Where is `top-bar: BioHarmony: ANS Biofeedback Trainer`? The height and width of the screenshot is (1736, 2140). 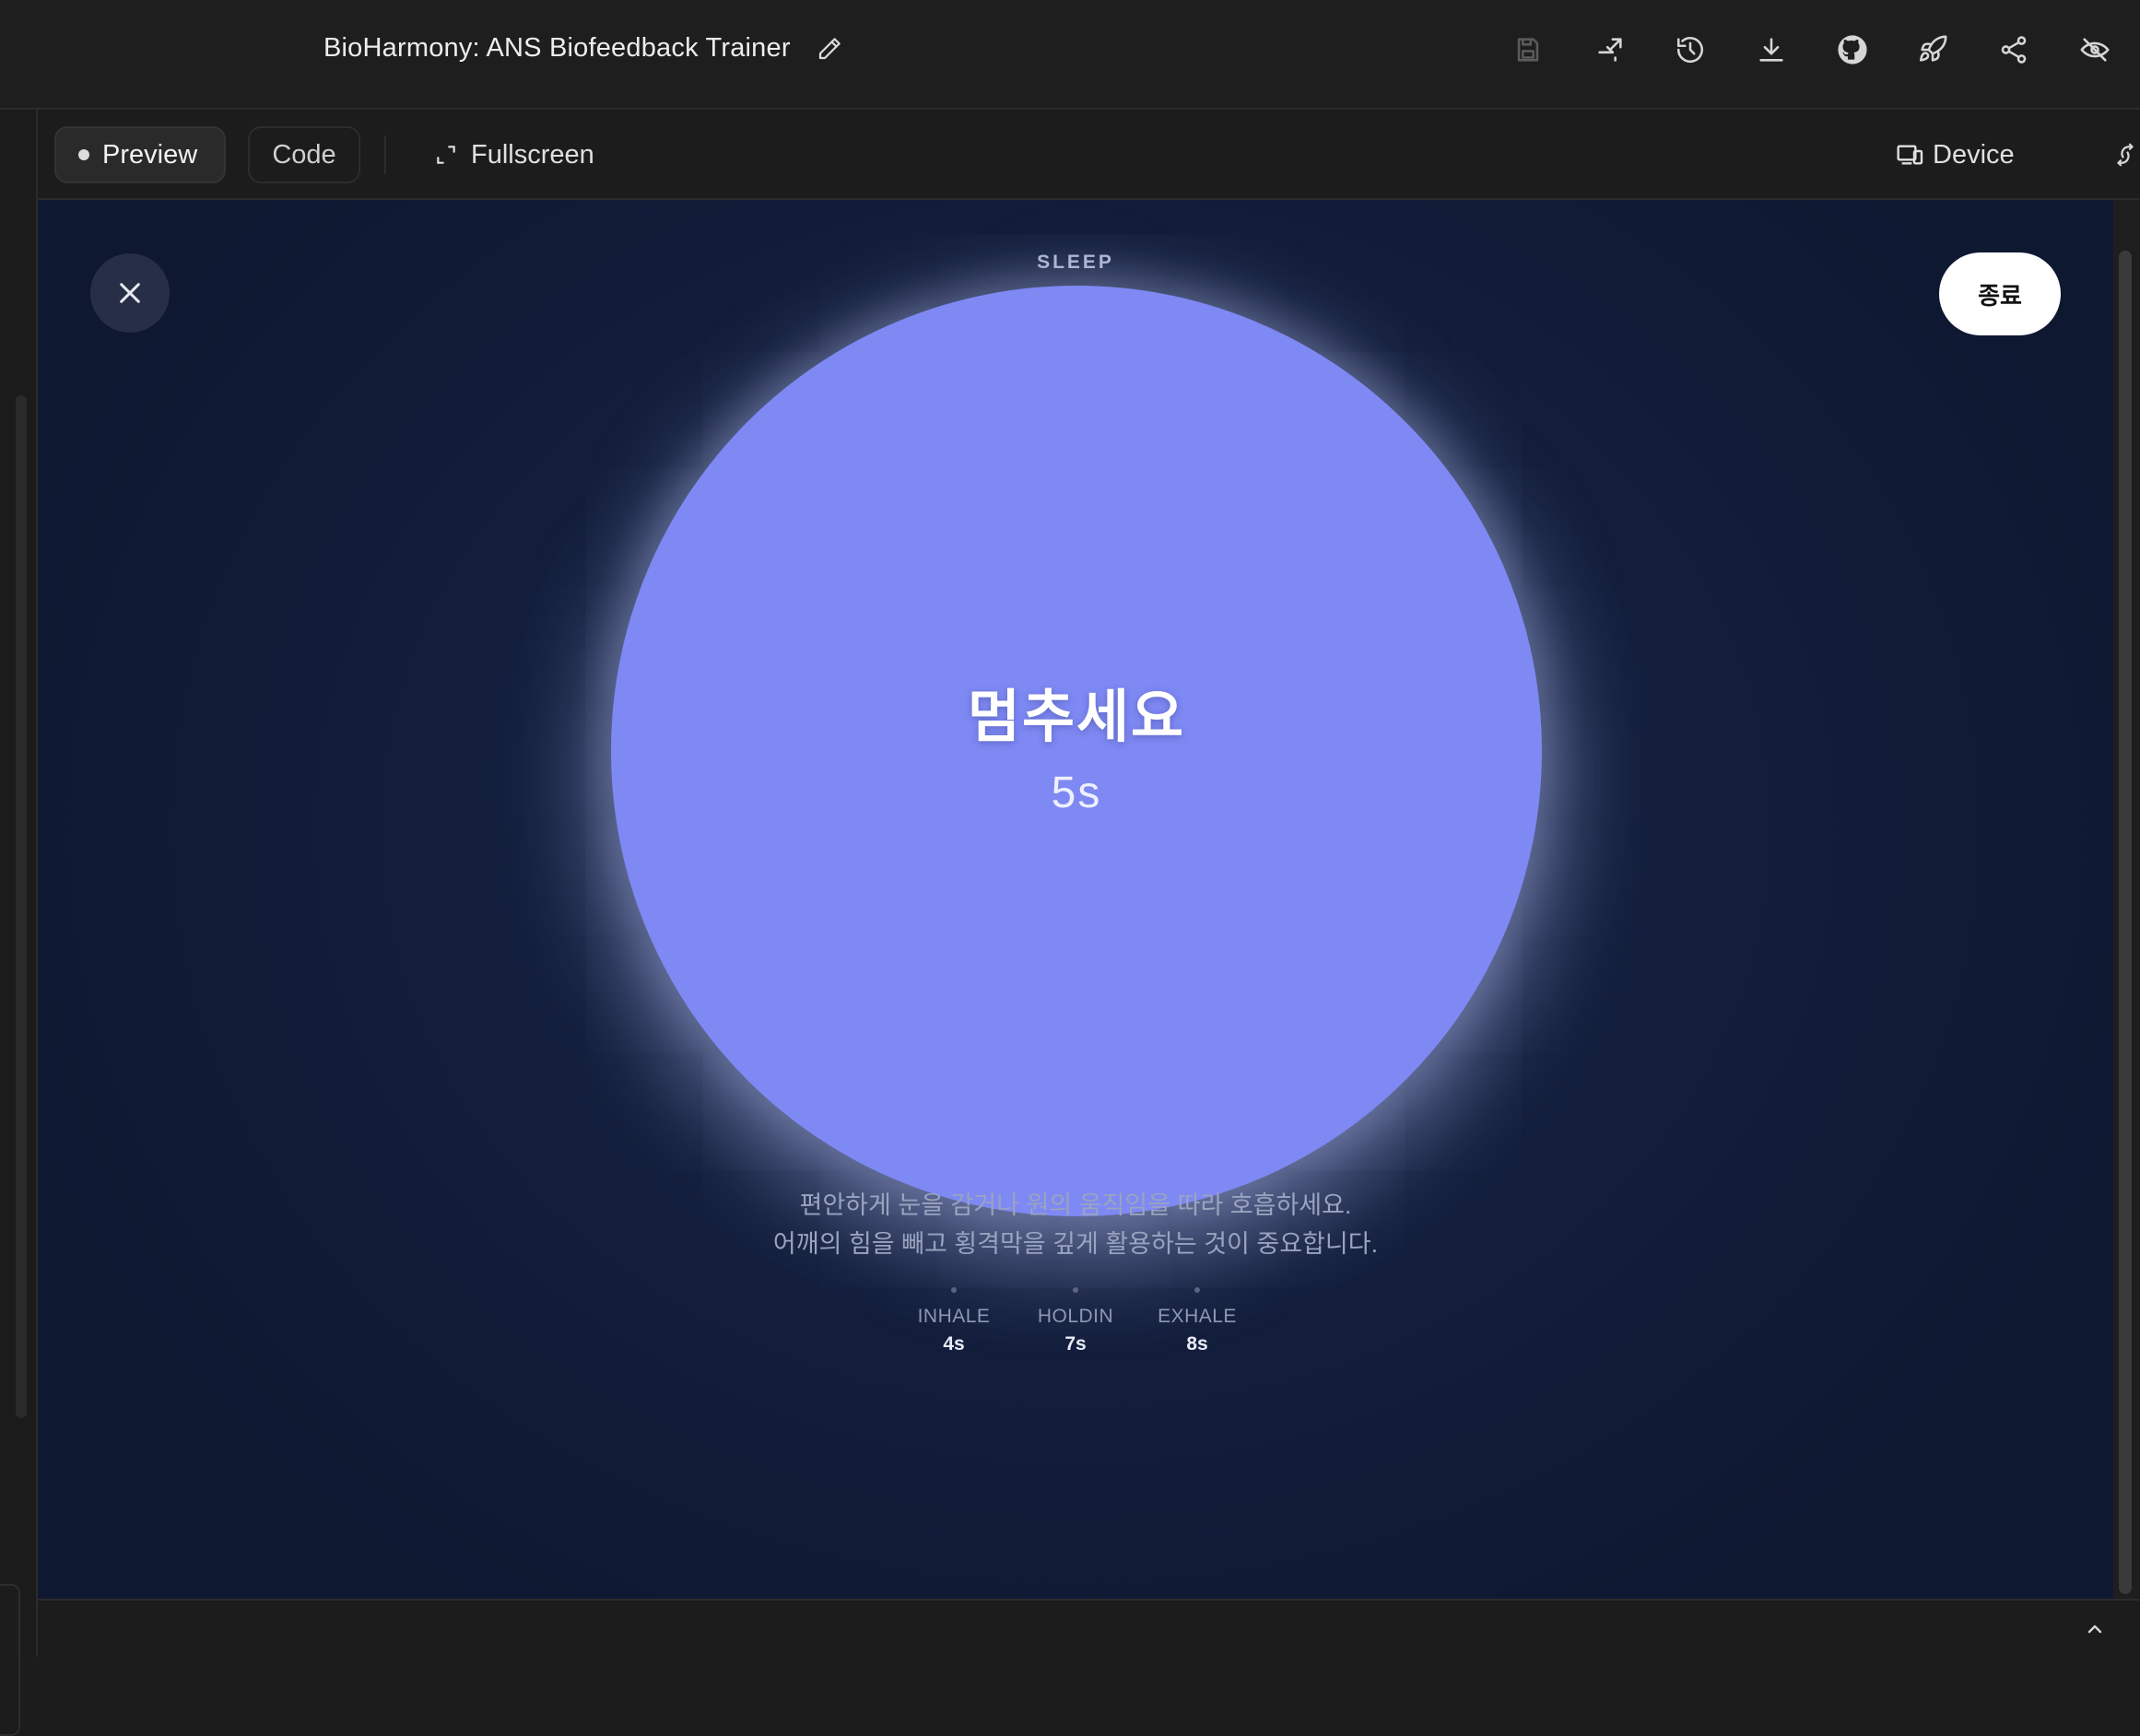
top-bar: BioHarmony: ANS Biofeedback Trainer is located at coordinates (1070, 55).